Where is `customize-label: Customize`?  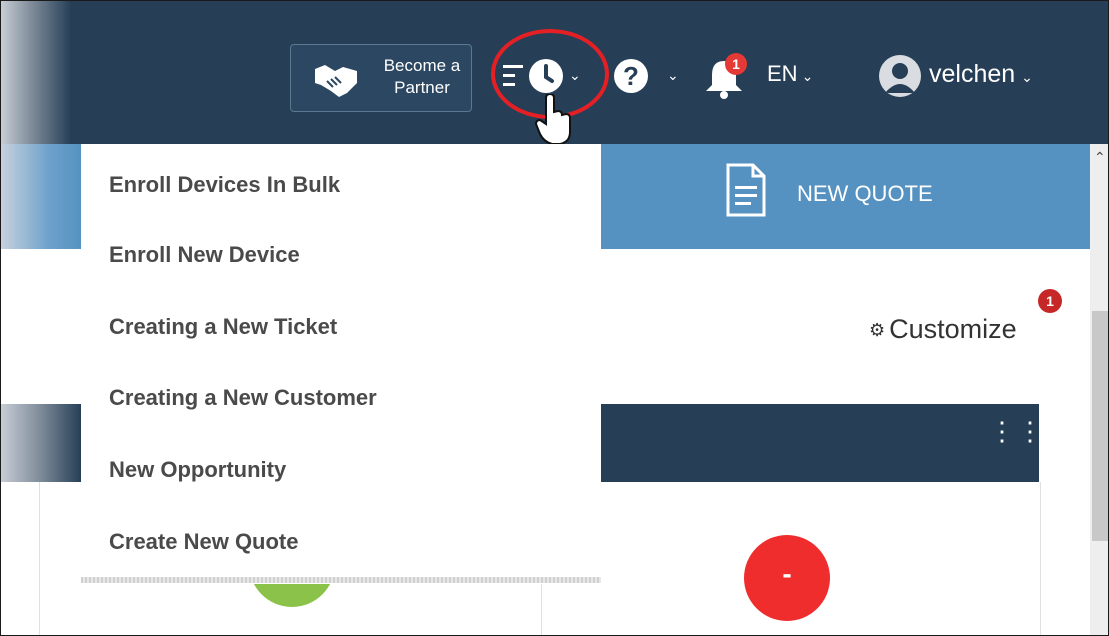 customize-label: Customize is located at coordinates (953, 329).